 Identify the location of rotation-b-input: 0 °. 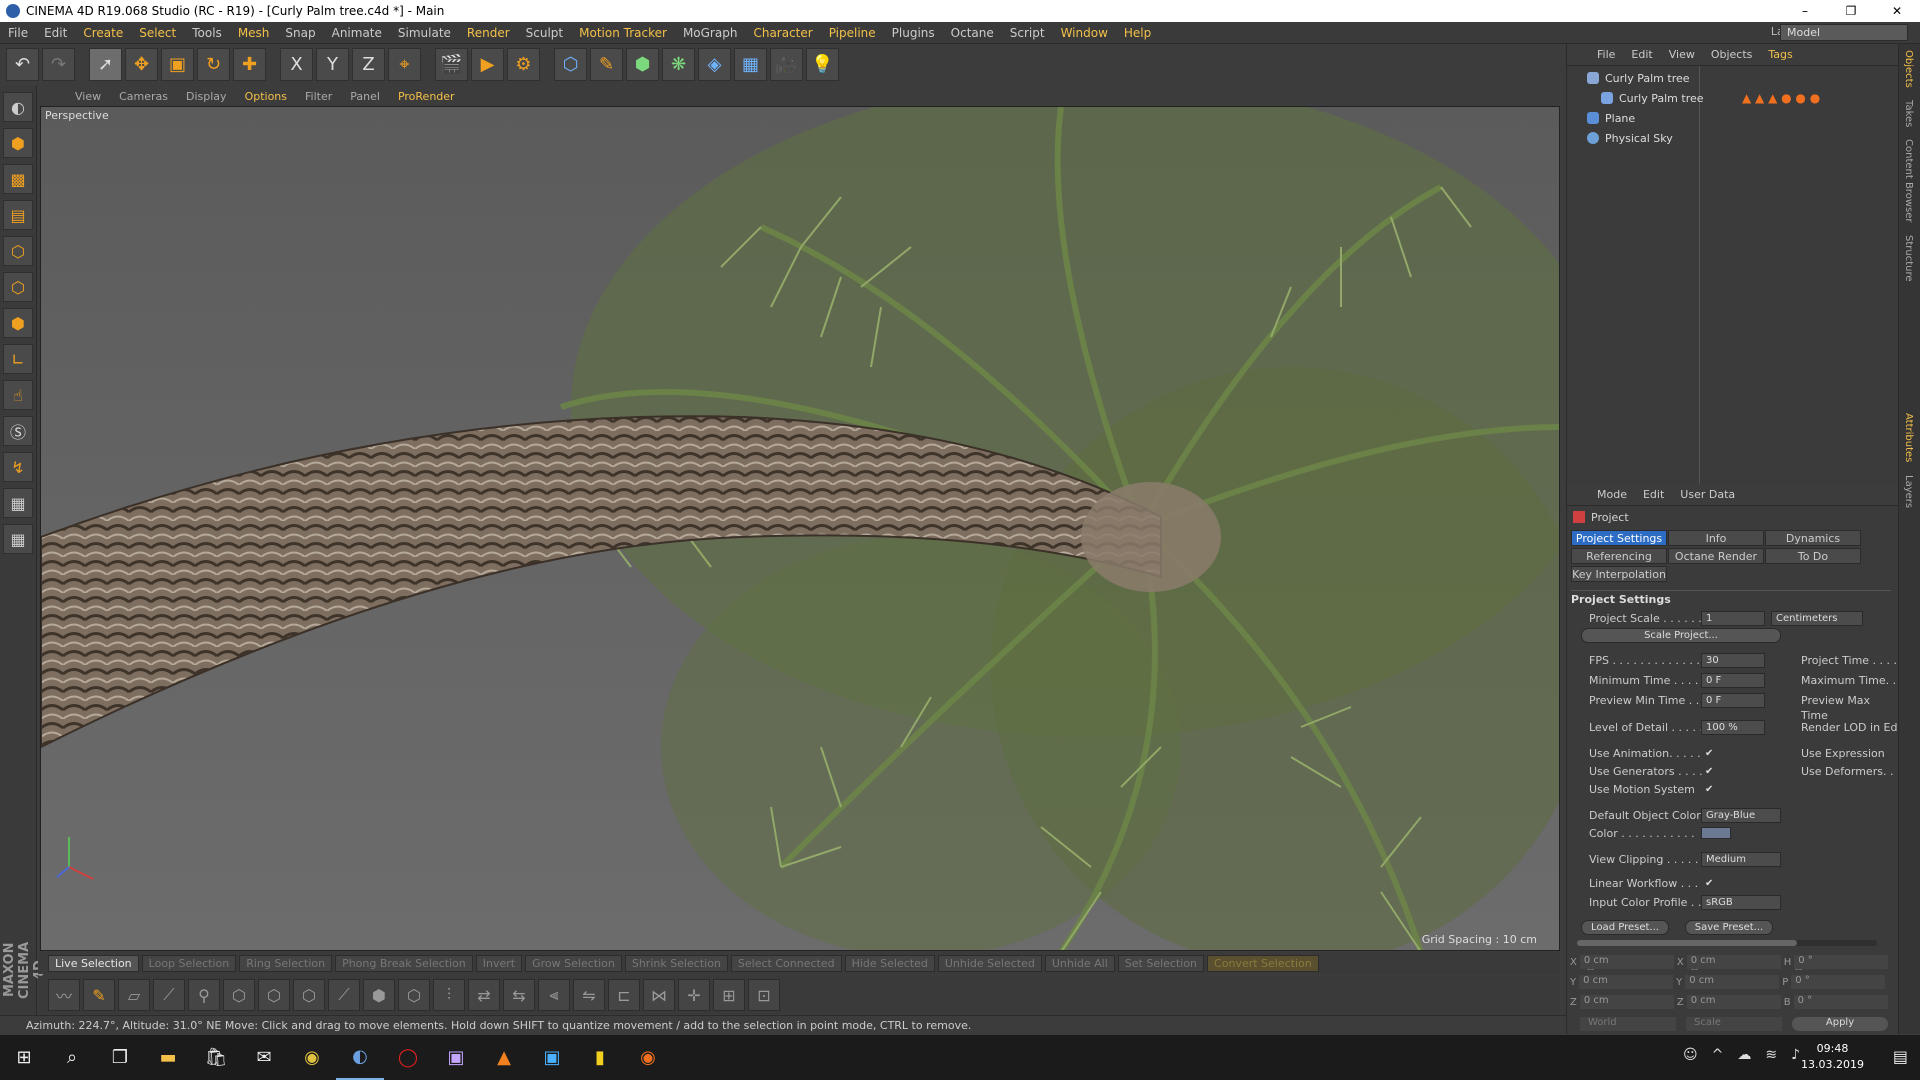
(1840, 1002).